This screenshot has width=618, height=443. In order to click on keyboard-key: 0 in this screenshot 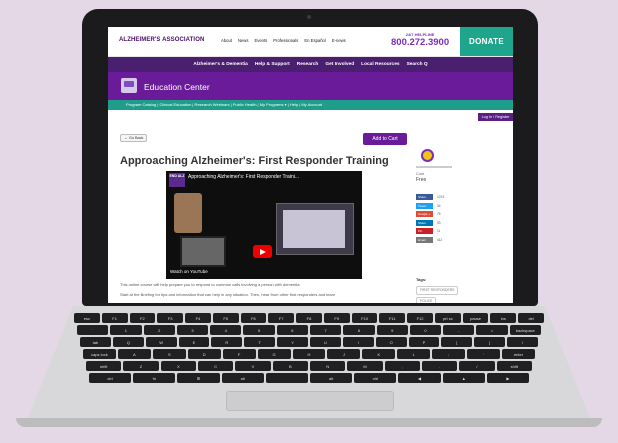, I will do `click(425, 330)`.